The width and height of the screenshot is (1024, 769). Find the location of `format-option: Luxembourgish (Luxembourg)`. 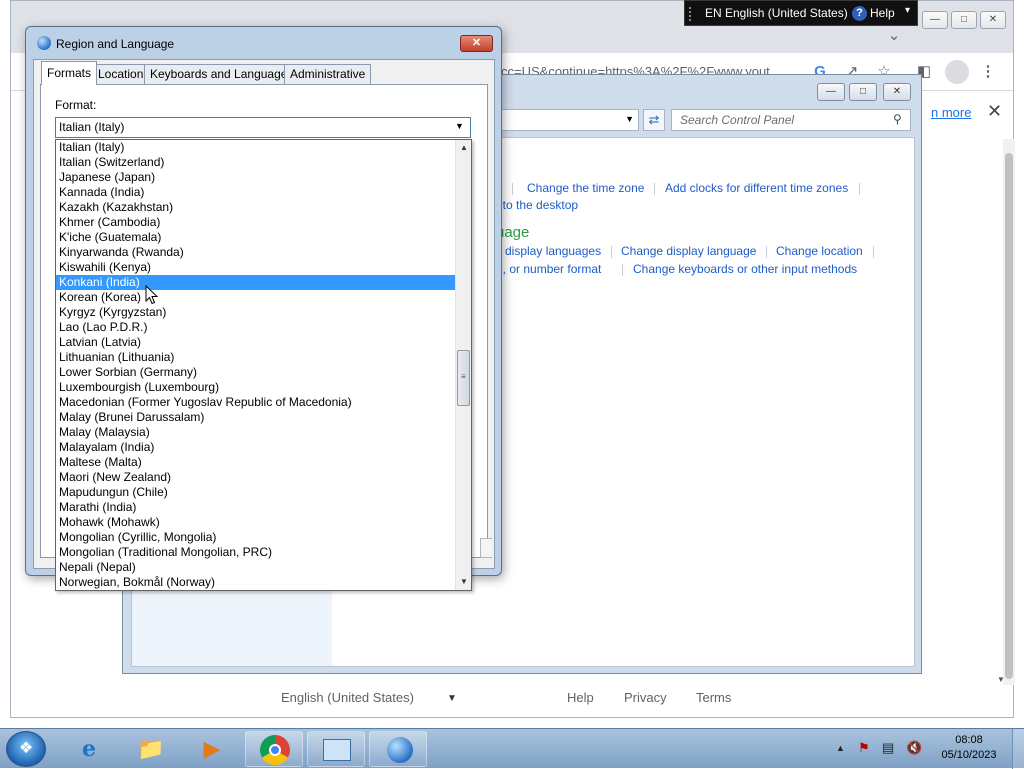

format-option: Luxembourgish (Luxembourg) is located at coordinates (255, 387).